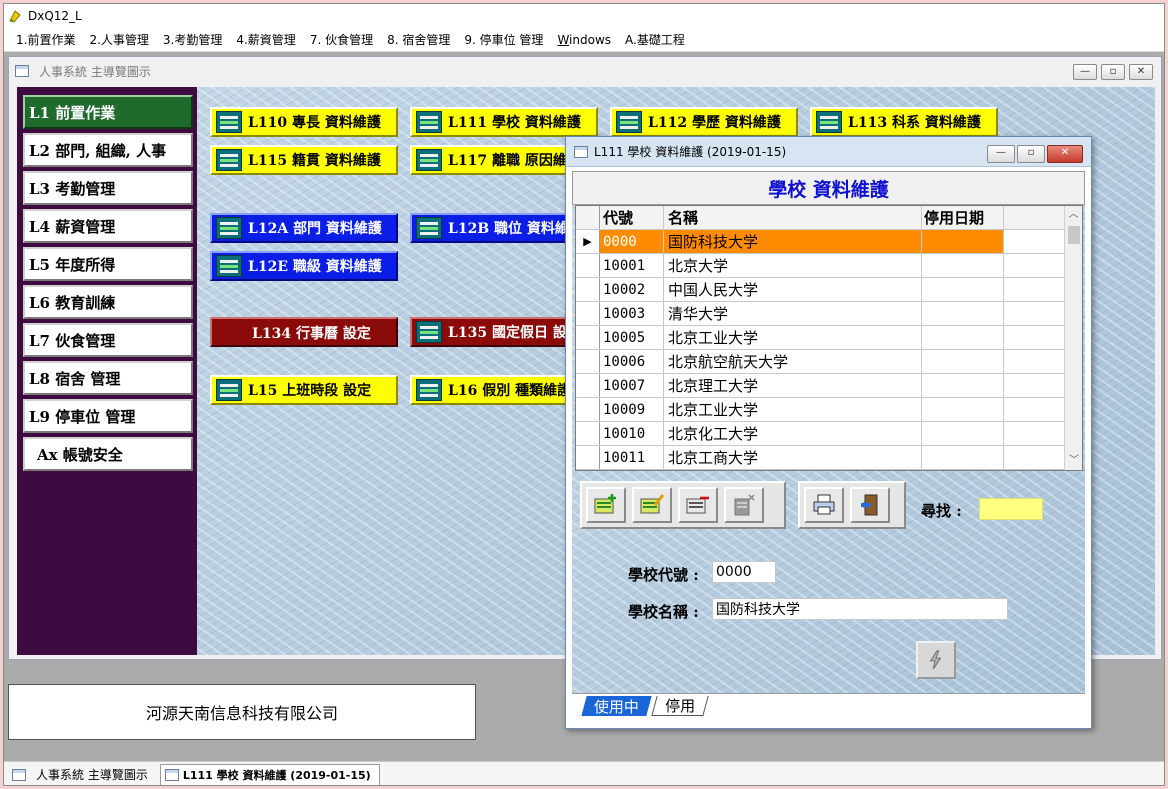 This screenshot has width=1168, height=789. What do you see at coordinates (821, 362) in the screenshot?
I see `table-row: 10006 北京航空航天大学` at bounding box center [821, 362].